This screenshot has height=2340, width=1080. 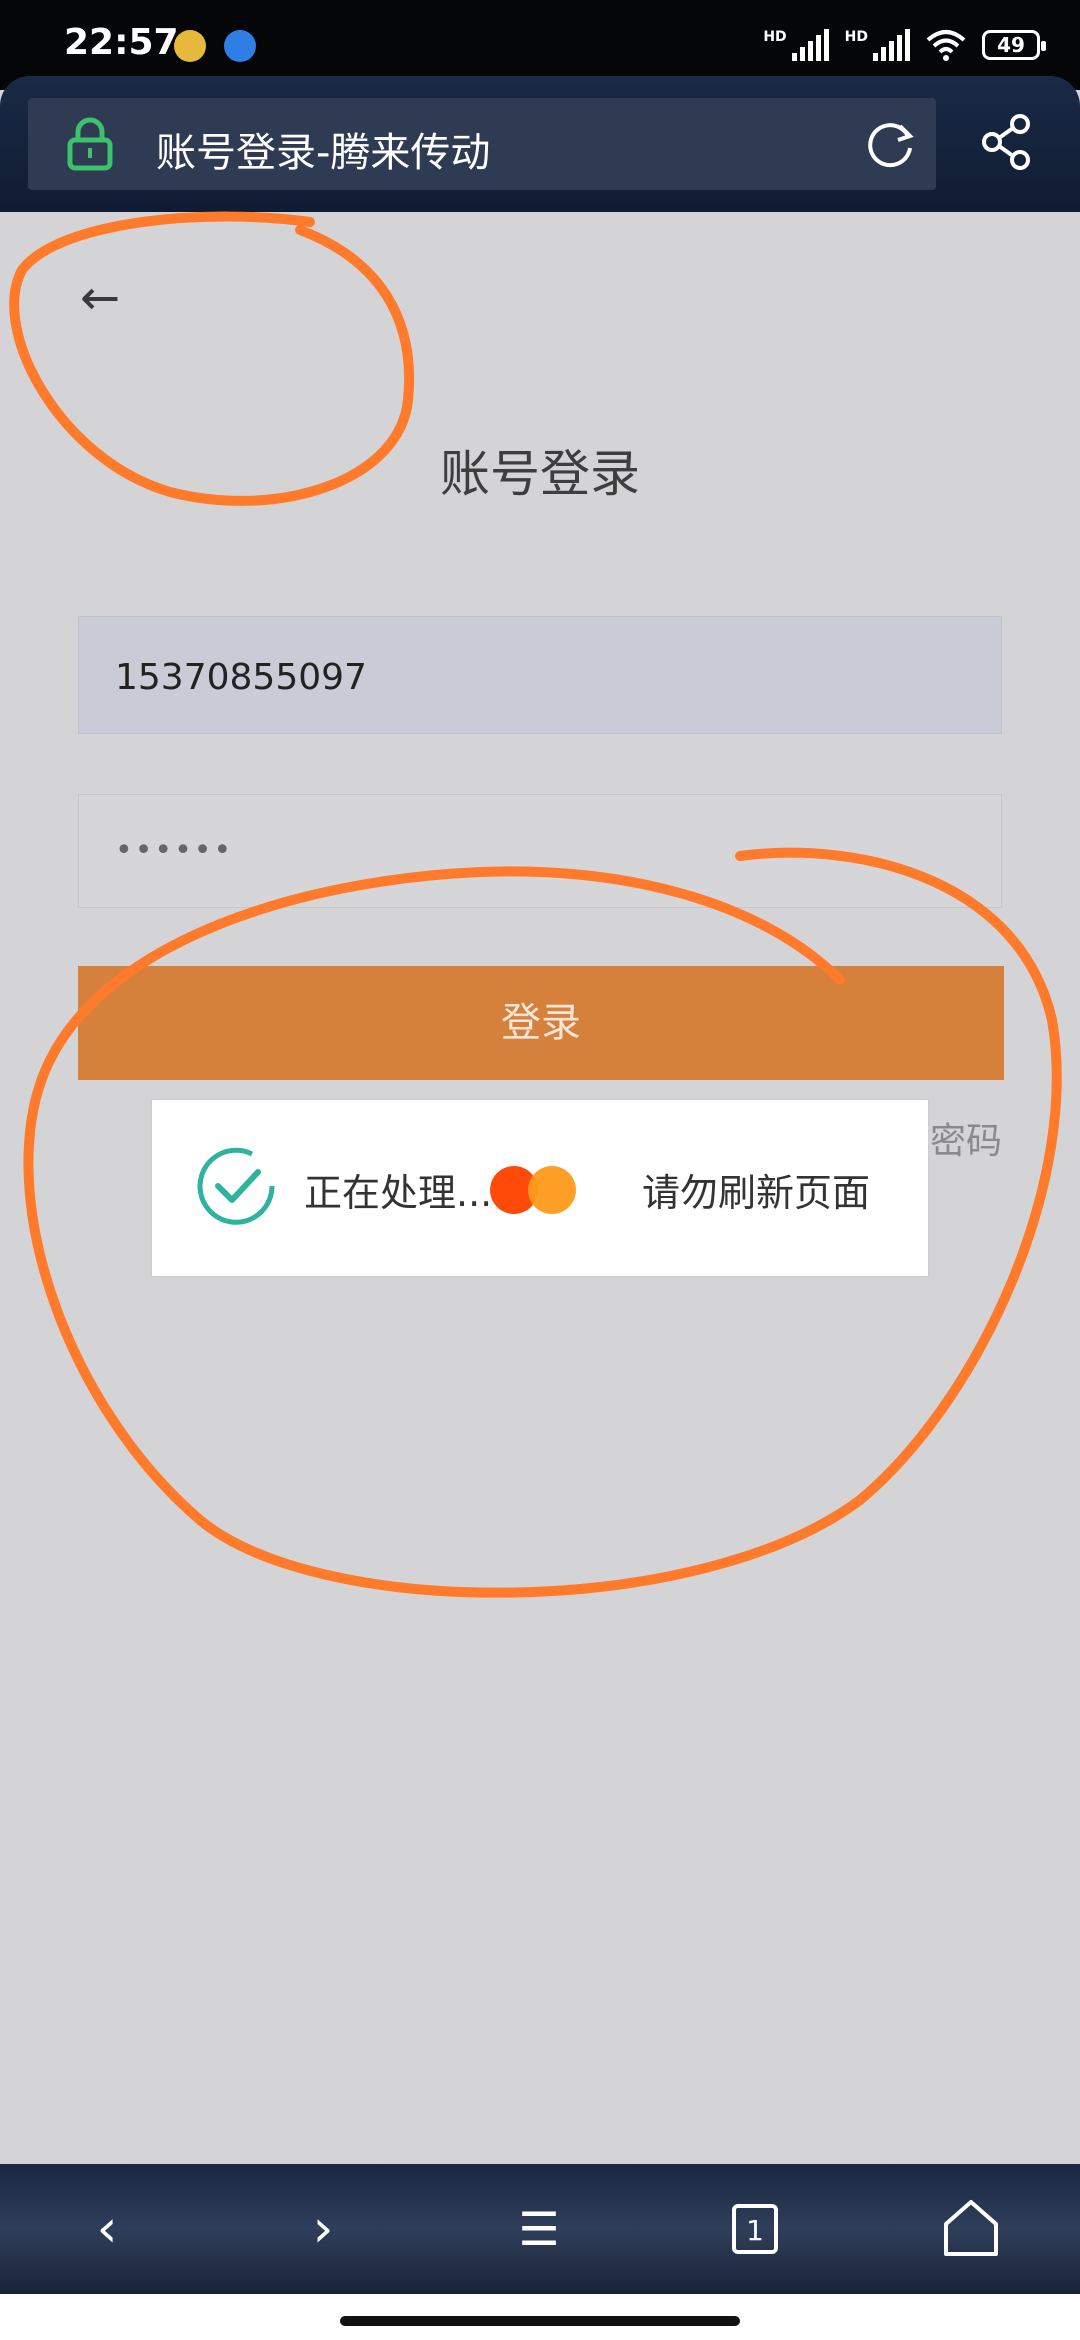 I want to click on menu-button: ☰, so click(x=539, y=2229).